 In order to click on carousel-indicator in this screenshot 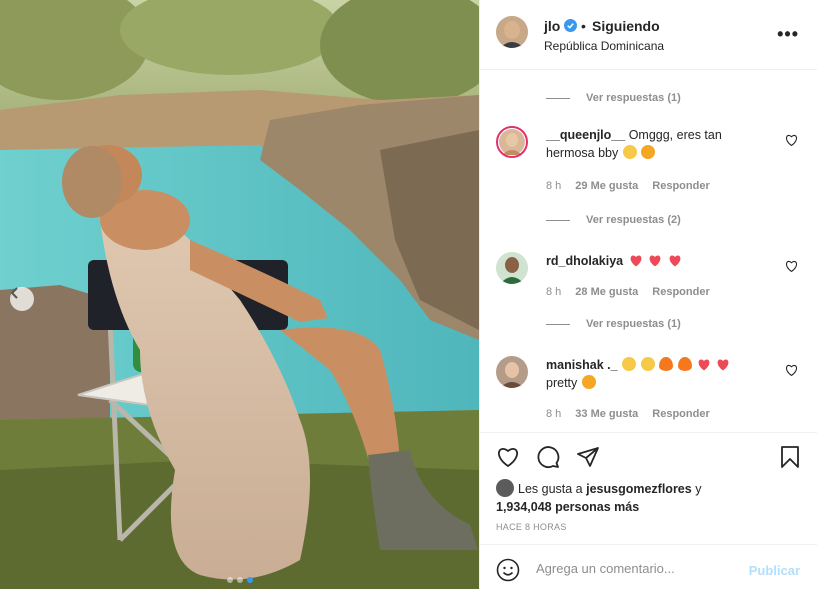, I will do `click(239, 580)`.